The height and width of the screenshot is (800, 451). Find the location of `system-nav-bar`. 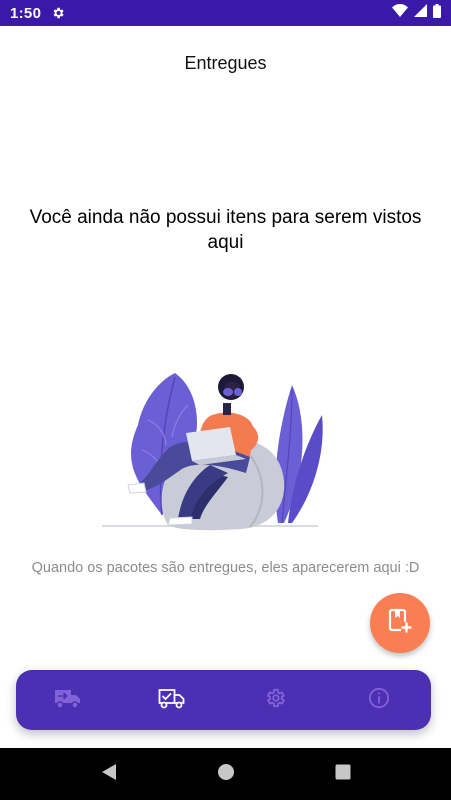

system-nav-bar is located at coordinates (225, 774).